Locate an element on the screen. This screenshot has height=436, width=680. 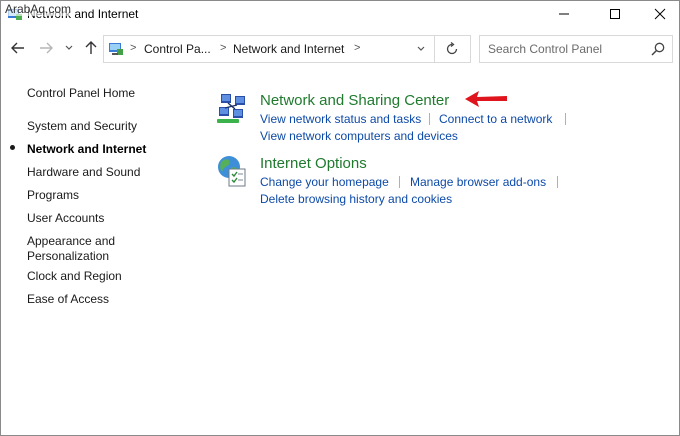
back-arrow-icon is located at coordinates (17, 48).